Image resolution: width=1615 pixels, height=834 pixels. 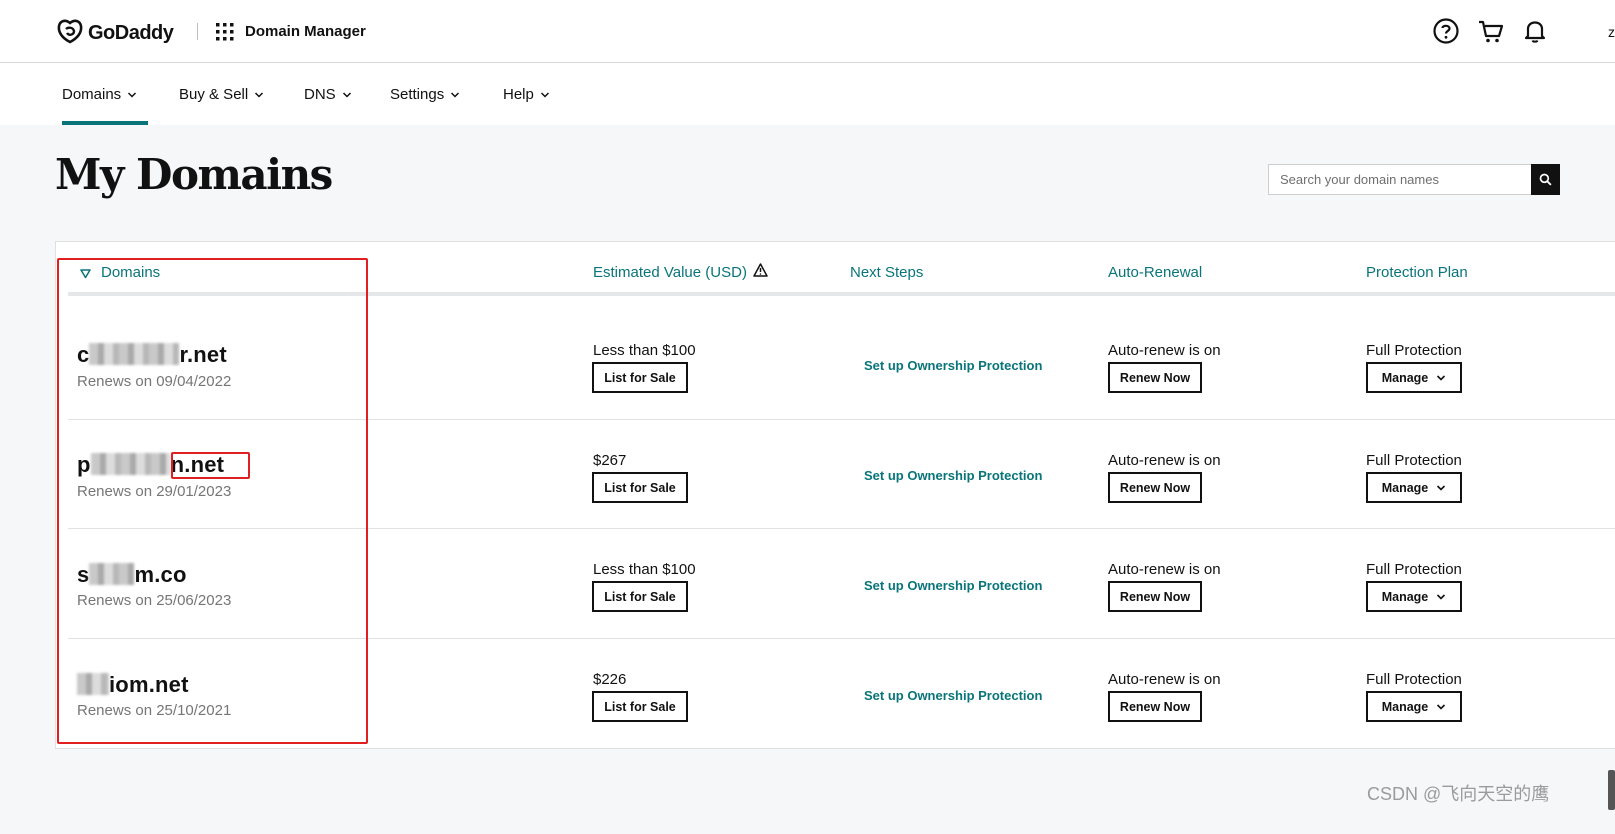 I want to click on edge-scroll-element, so click(x=1611, y=790).